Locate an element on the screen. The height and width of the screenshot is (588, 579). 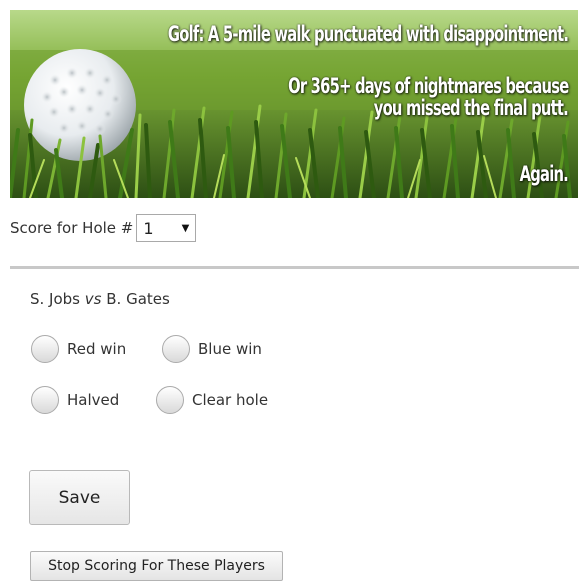
banner-subline-2: you missed the final putt. is located at coordinates (471, 108).